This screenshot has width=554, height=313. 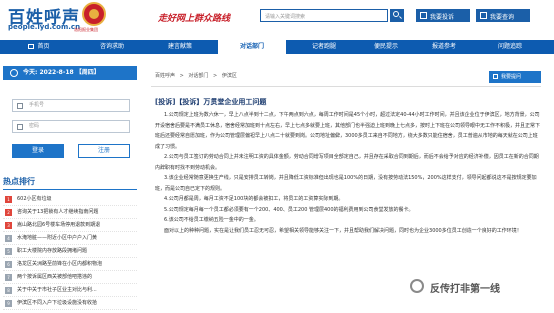 I want to click on password-placeholder: 密码, so click(x=34, y=126).